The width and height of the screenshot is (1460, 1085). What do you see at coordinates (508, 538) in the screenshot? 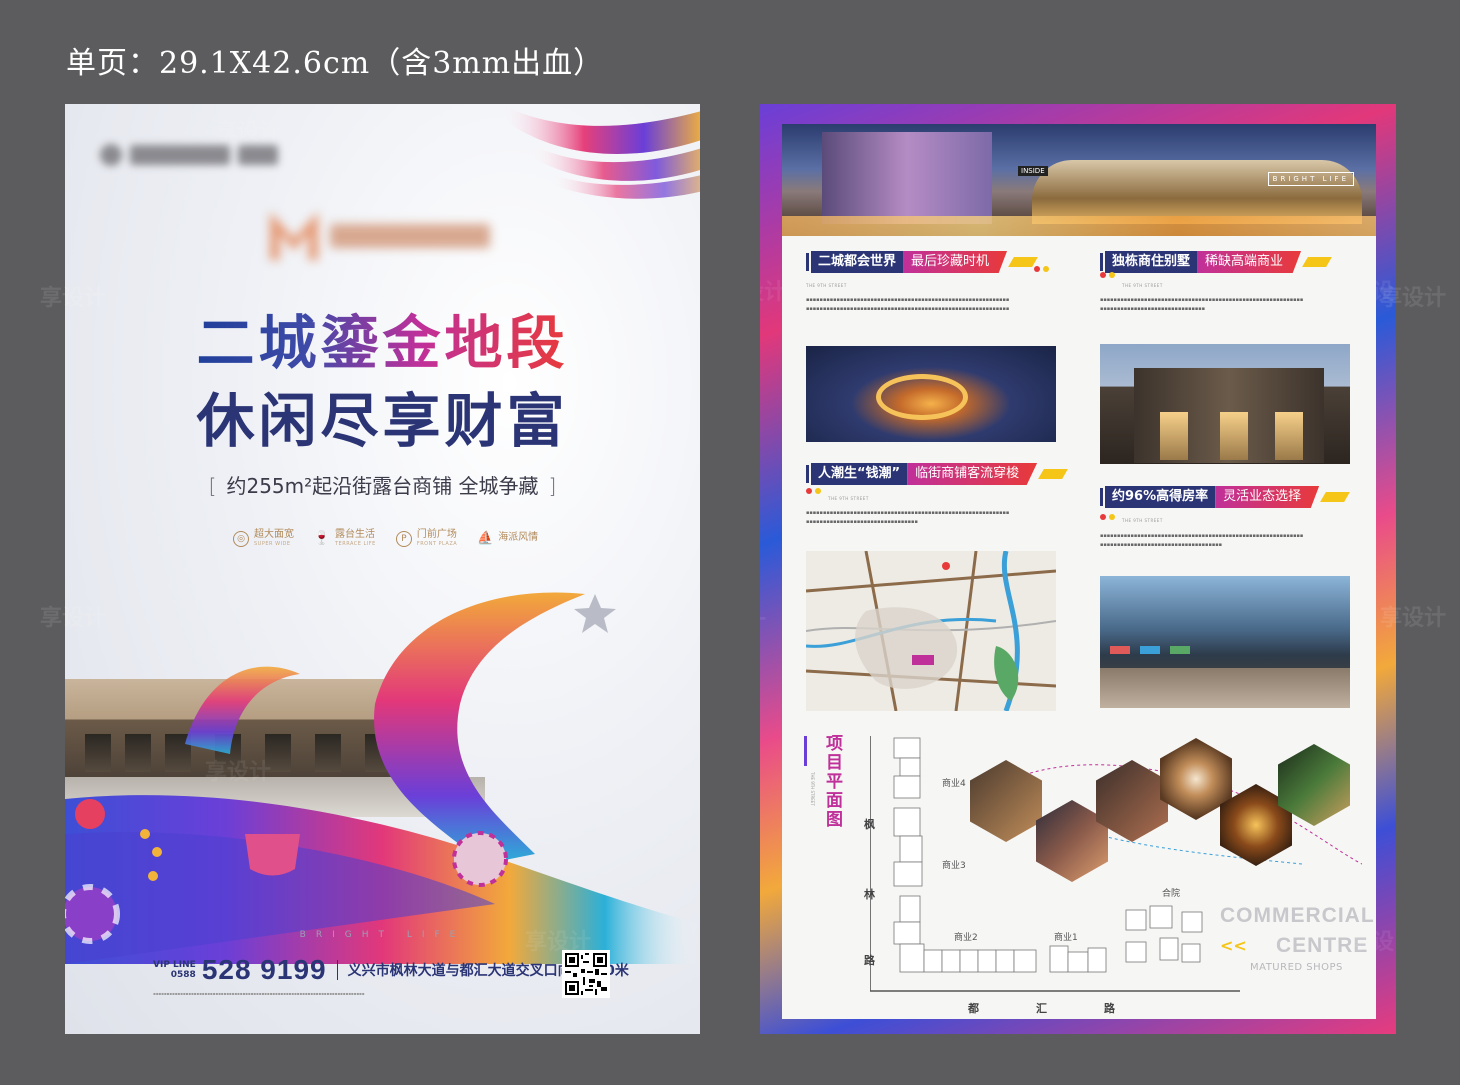
I see `feature-item: ⛵ 海派风情` at bounding box center [508, 538].